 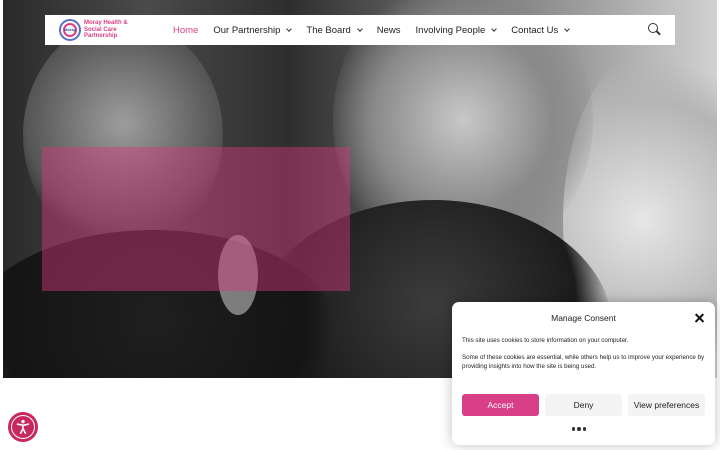 I want to click on nav-item-contact-us: Contact Us, so click(x=541, y=30).